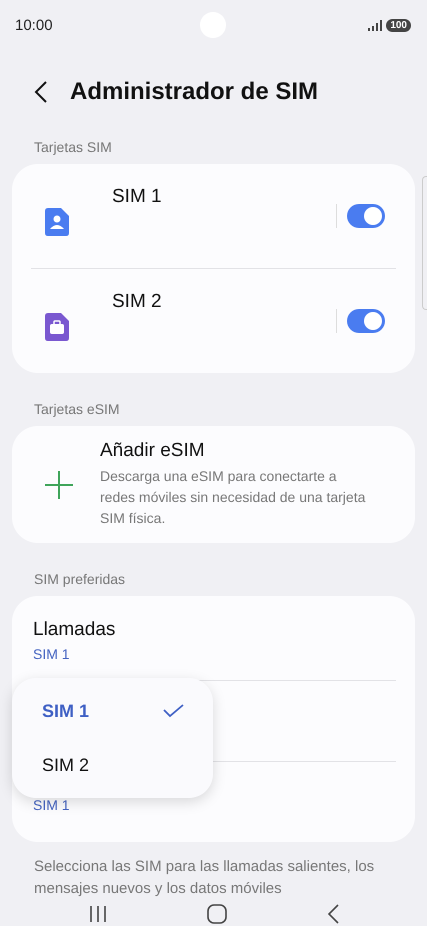 Image resolution: width=427 pixels, height=926 pixels. What do you see at coordinates (204, 878) in the screenshot?
I see `footer-note: Selecciona las SIM para las llamadas salientes, los mensajes nuevos y los datos móviles` at bounding box center [204, 878].